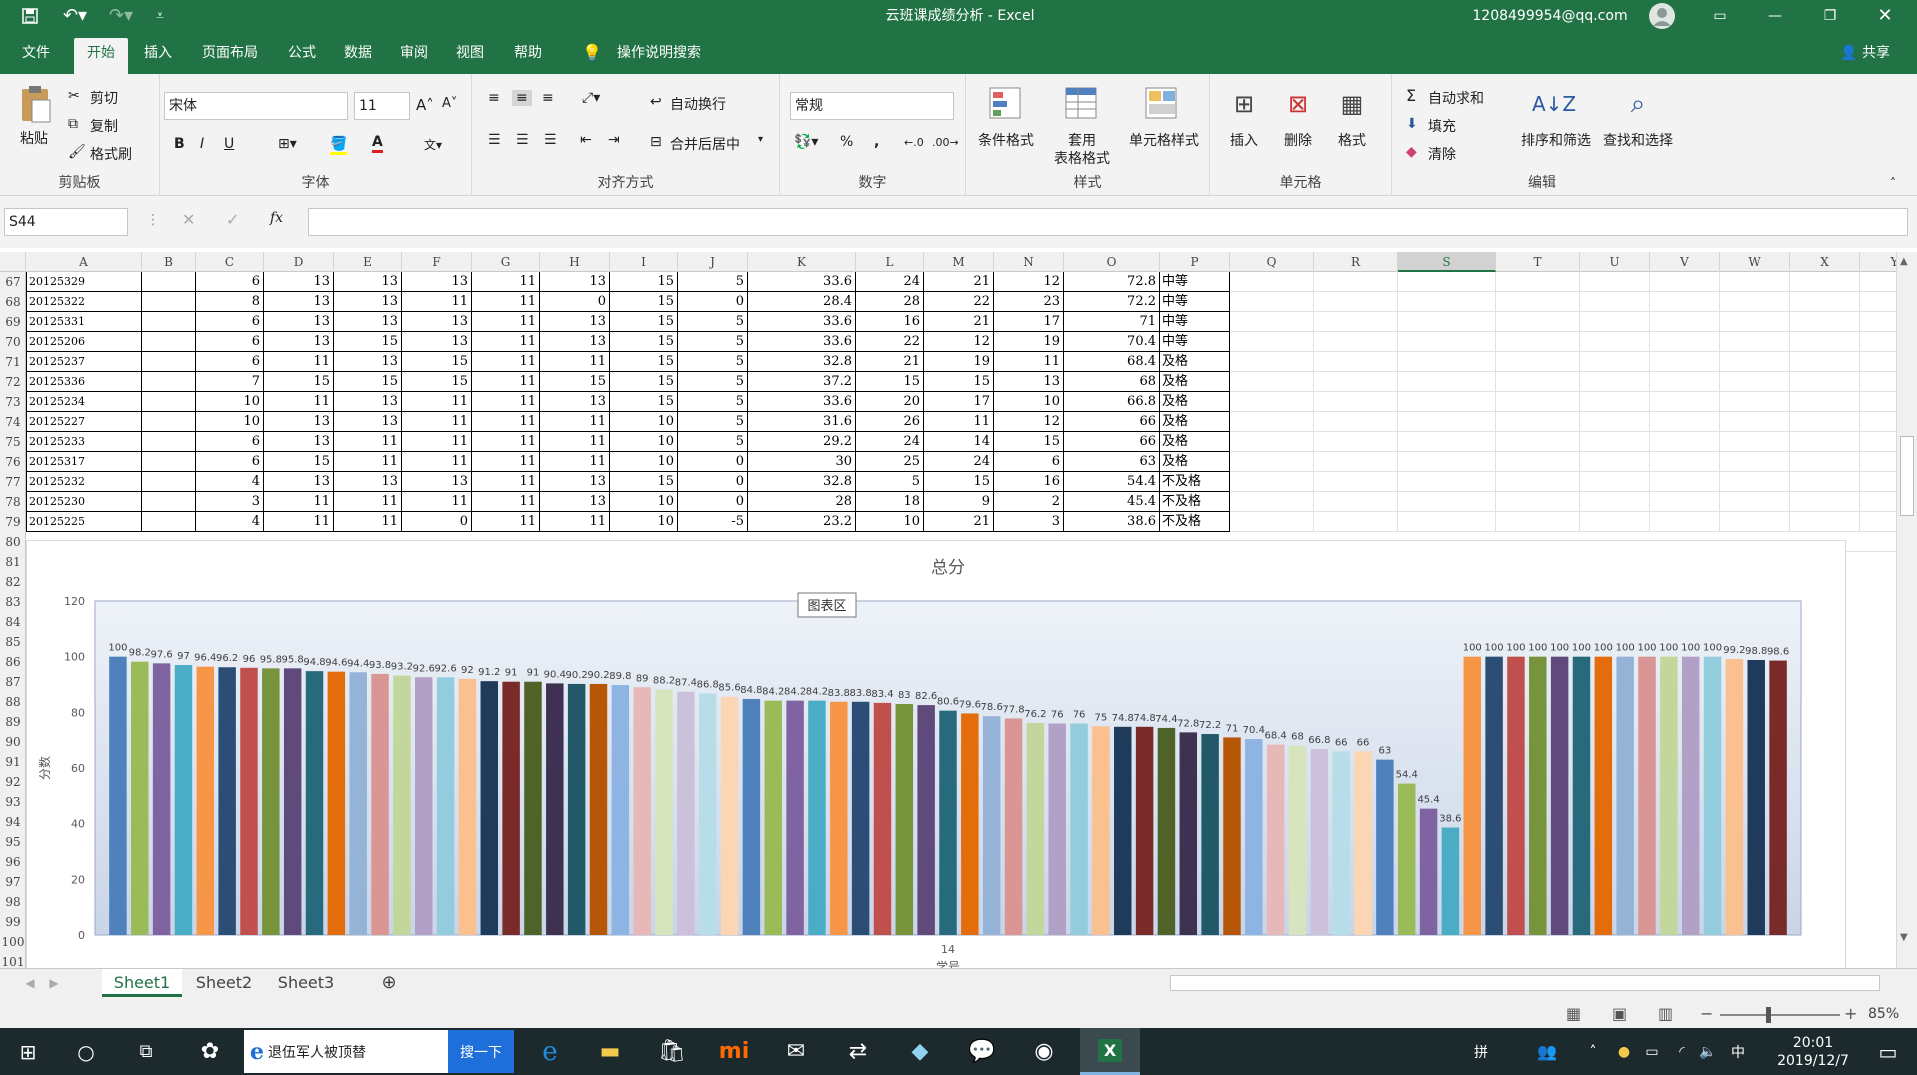  I want to click on delete-cells-icon: ⊠, so click(1298, 104).